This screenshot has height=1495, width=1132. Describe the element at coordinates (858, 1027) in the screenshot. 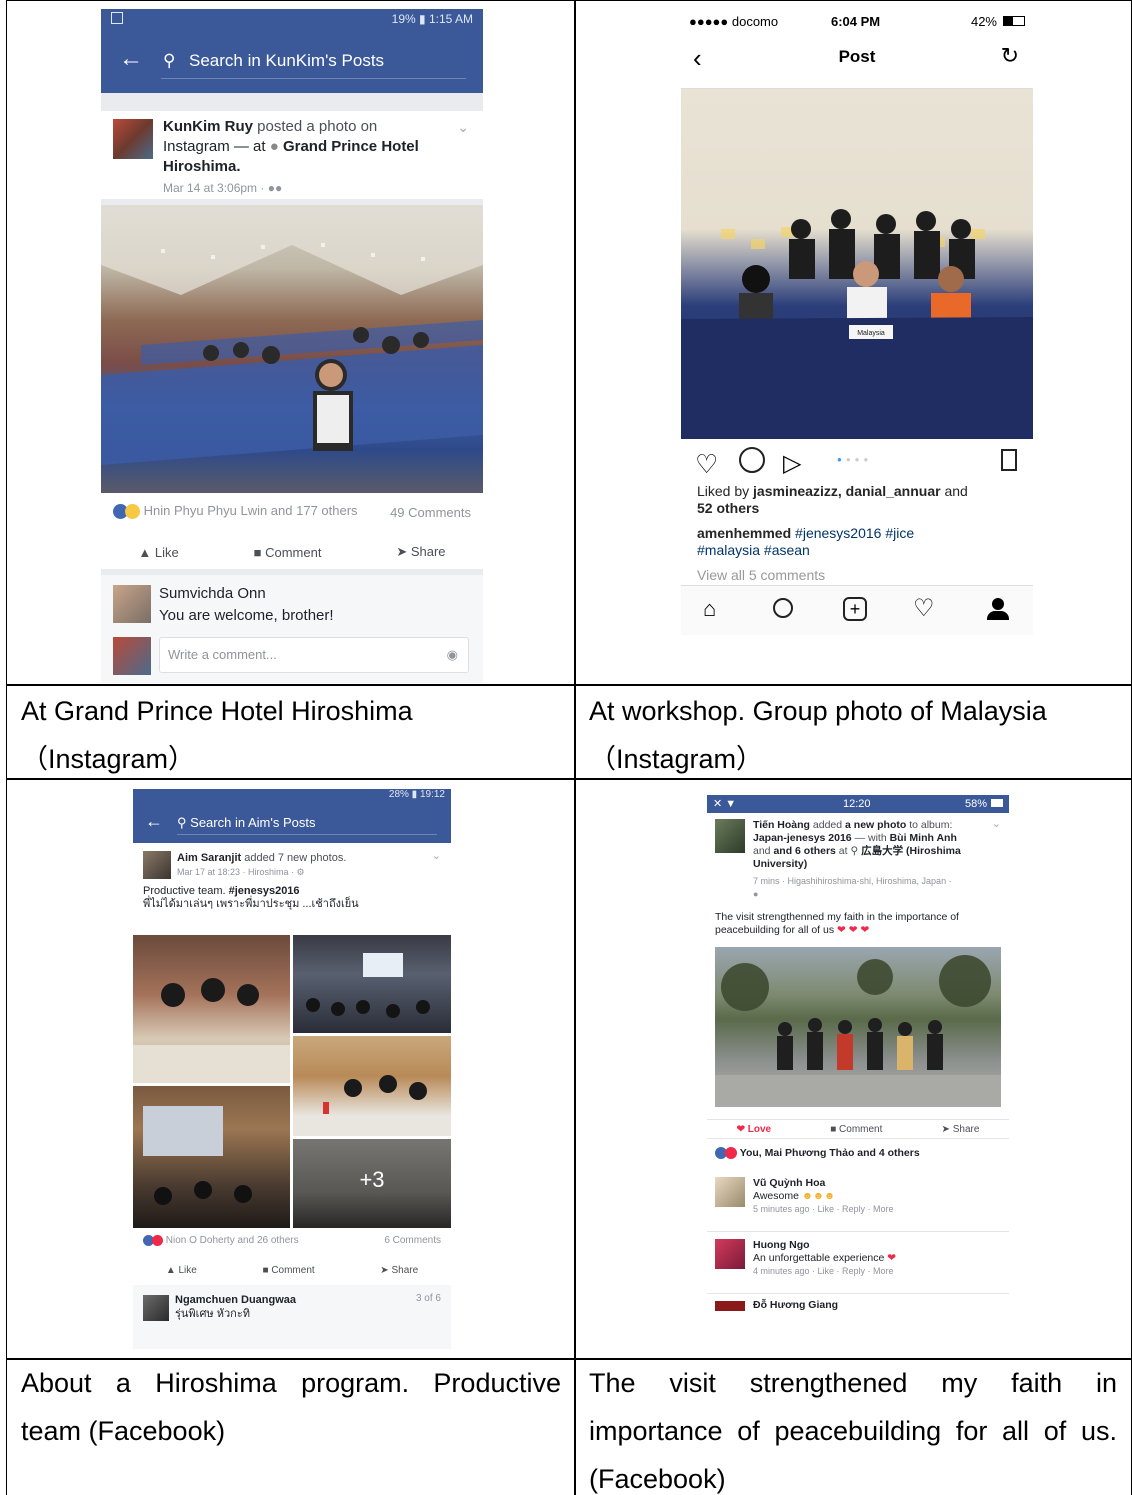

I see `post-photo-group` at that location.